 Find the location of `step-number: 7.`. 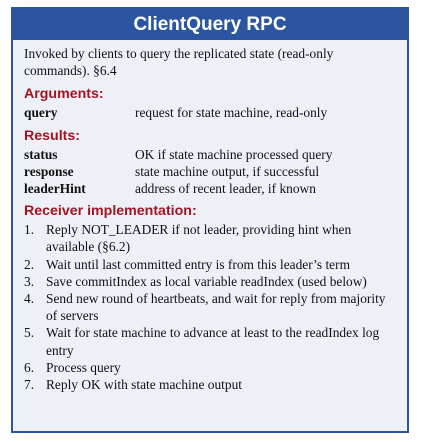

step-number: 7. is located at coordinates (29, 385).